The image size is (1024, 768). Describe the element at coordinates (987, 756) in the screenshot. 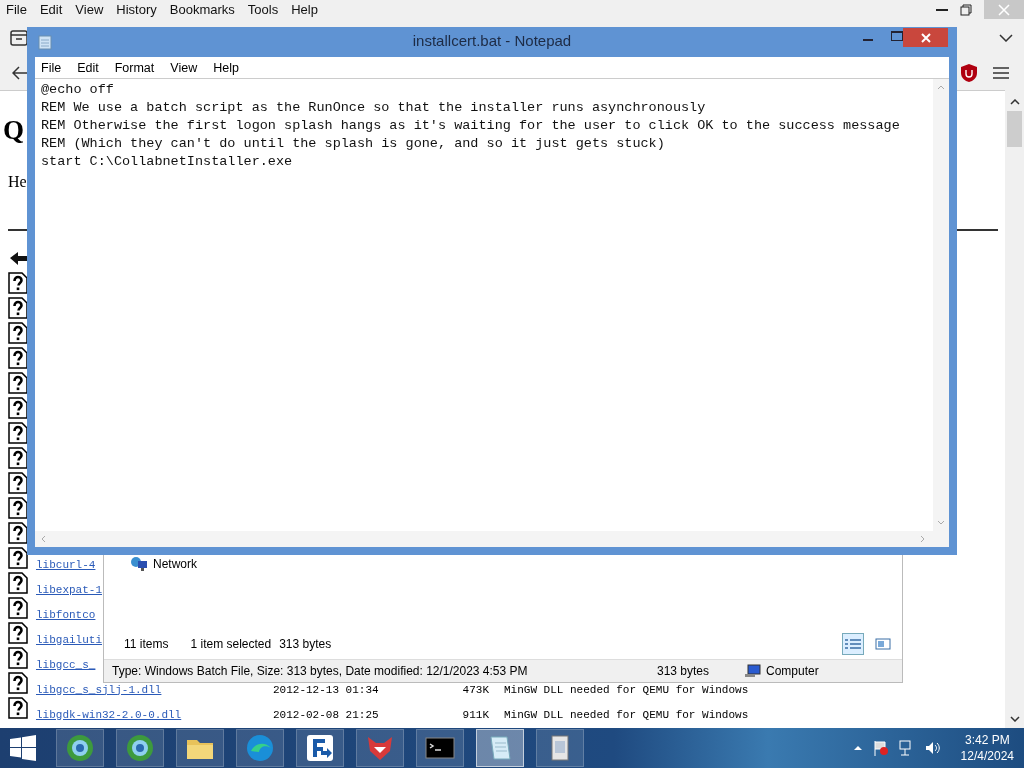

I see `clock-date: 12/4/2024` at that location.